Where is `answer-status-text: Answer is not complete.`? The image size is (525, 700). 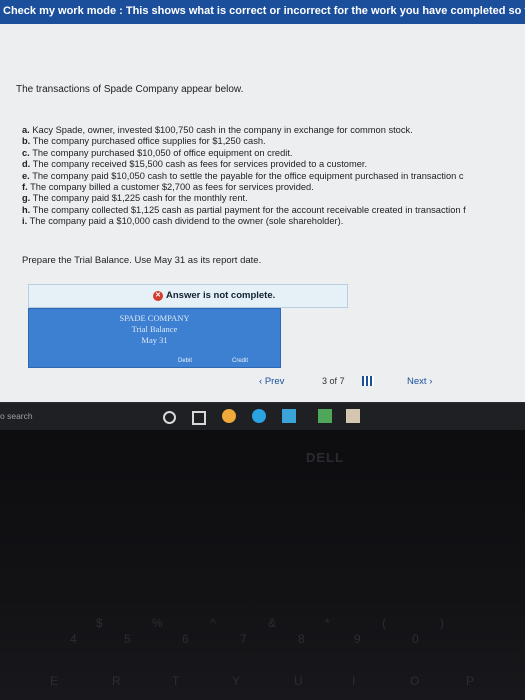
answer-status-text: Answer is not complete. is located at coordinates (221, 295).